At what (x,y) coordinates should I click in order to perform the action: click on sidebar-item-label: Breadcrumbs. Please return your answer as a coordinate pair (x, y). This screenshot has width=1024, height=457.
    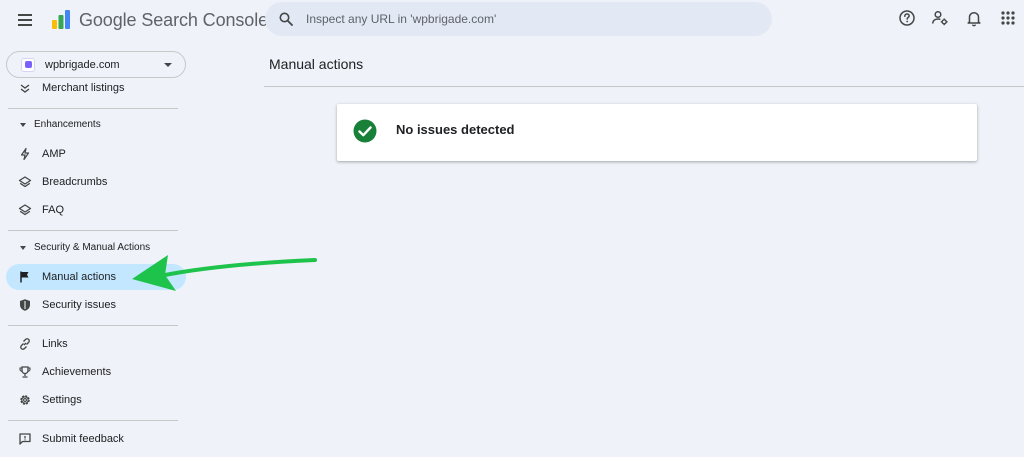
    Looking at the image, I should click on (75, 182).